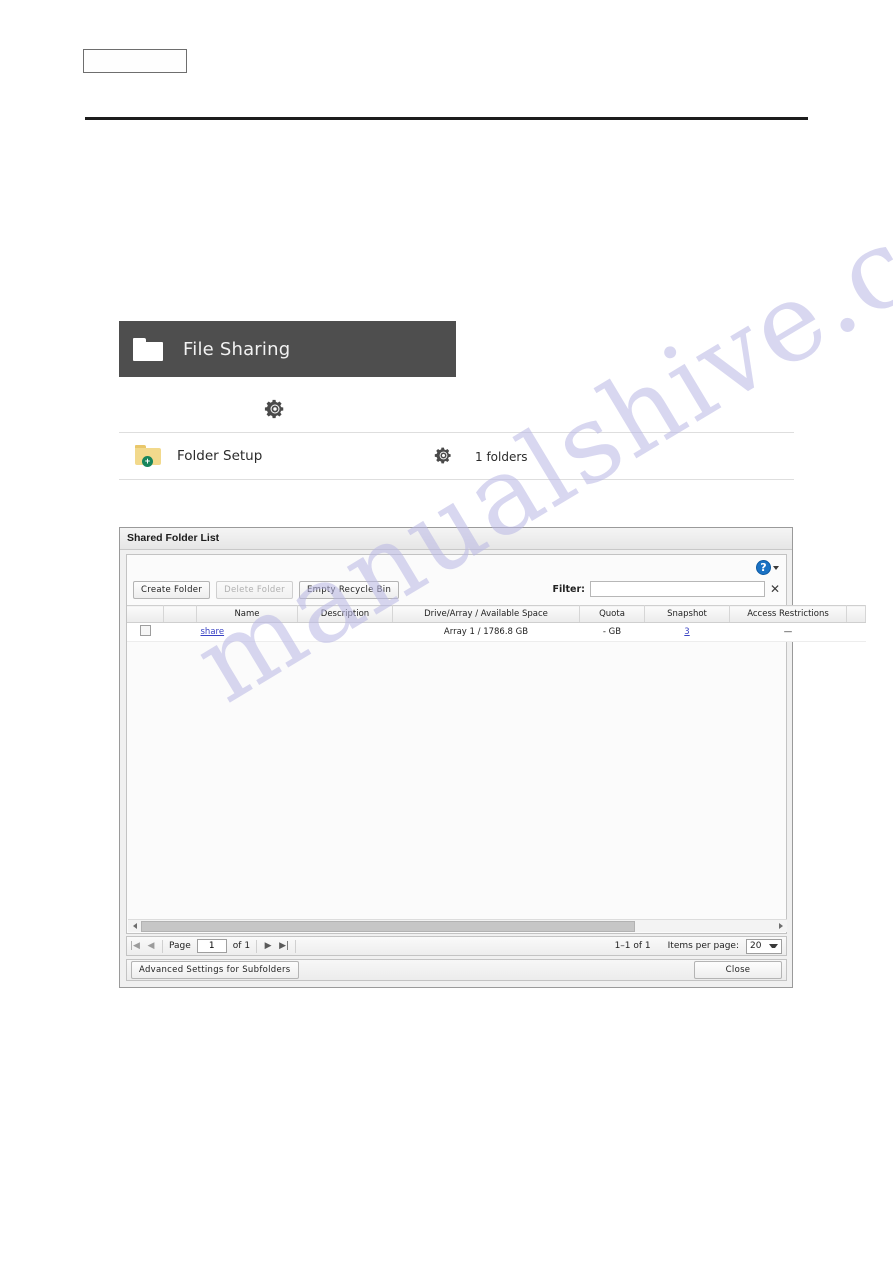 Image resolution: width=893 pixels, height=1263 pixels. Describe the element at coordinates (345, 632) in the screenshot. I see `row-description-cell` at that location.